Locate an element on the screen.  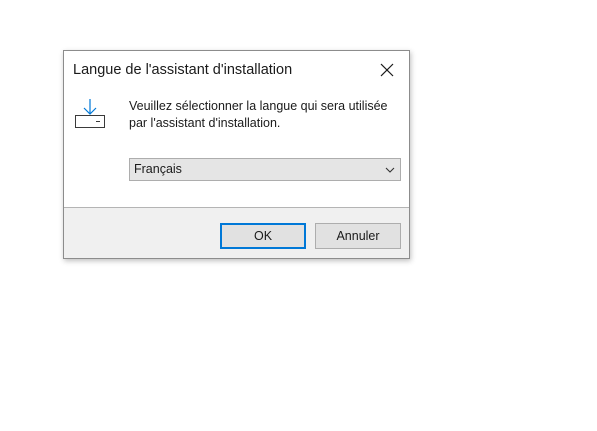
dialog-footer: OK Annuler is located at coordinates (236, 232).